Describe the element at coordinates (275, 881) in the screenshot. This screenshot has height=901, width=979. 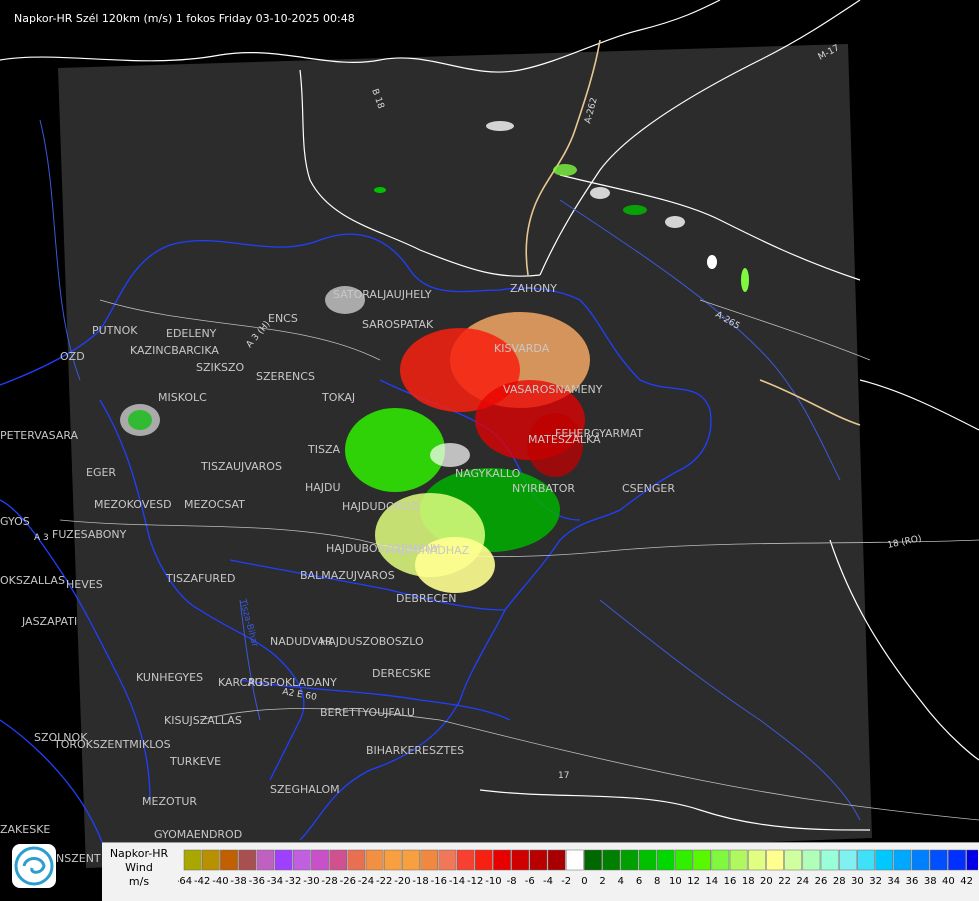
I see `legend-tick-label: -34` at that location.